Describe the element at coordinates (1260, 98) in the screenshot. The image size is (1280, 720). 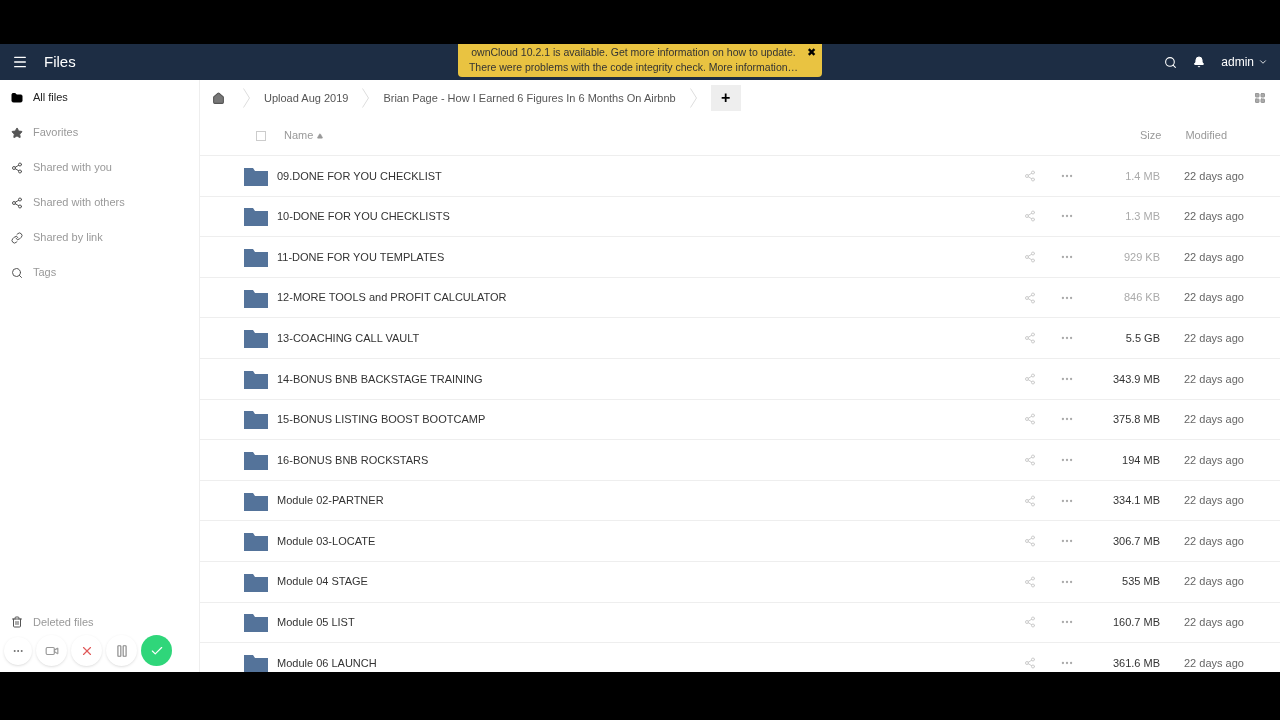
I see `grid-view-button` at that location.